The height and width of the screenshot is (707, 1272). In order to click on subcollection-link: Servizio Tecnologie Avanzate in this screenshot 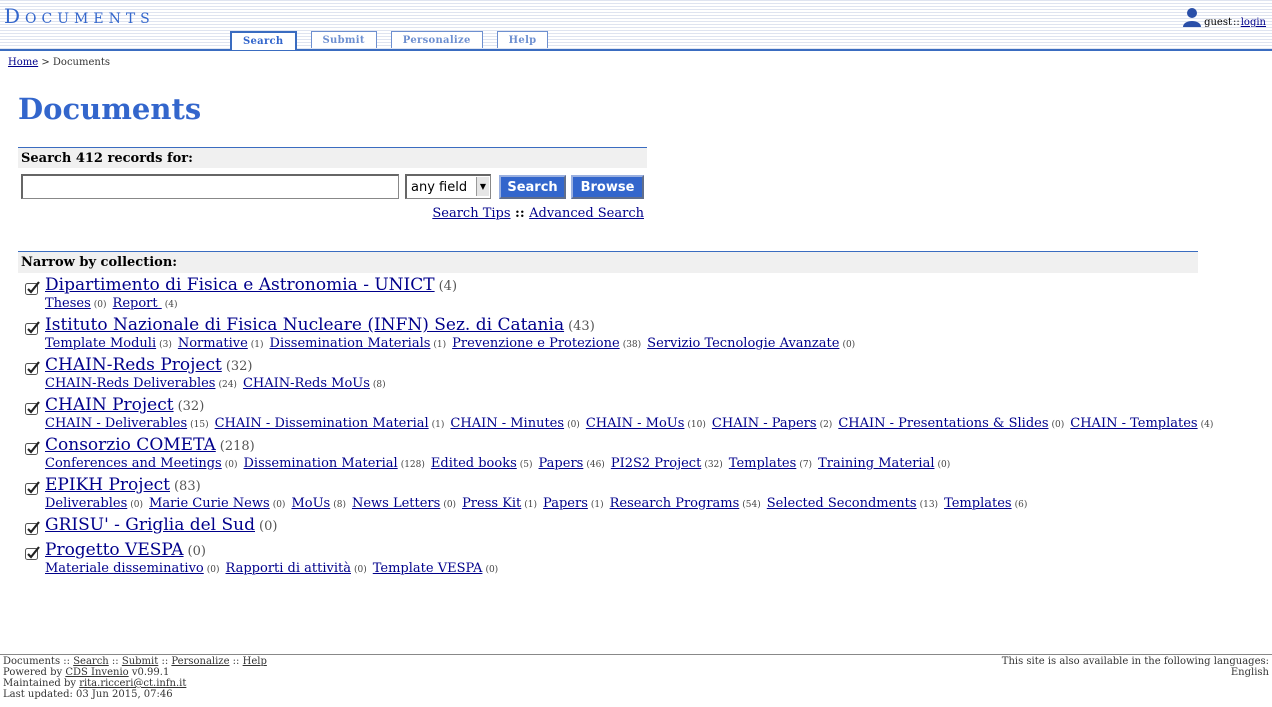, I will do `click(743, 343)`.